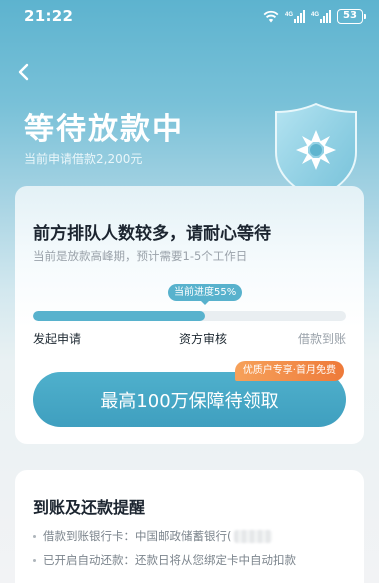  I want to click on list-item: 借款到账银行卡：中国邮政储蓄银行(, so click(193, 540).